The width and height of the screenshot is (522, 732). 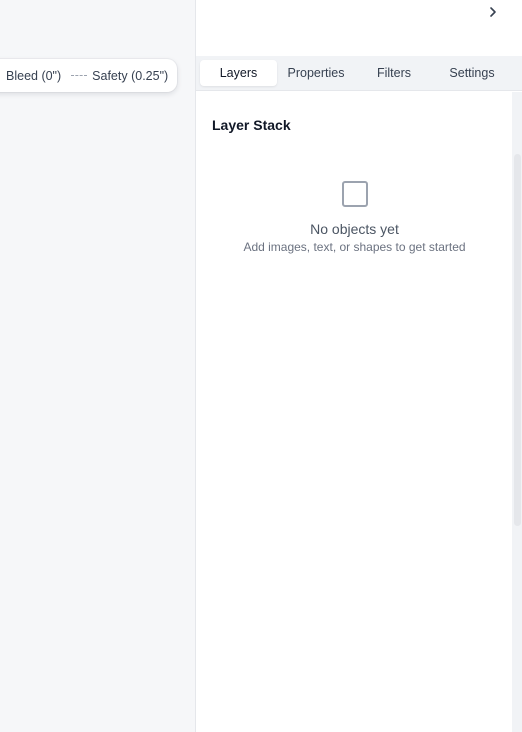 I want to click on panel-tabs: Layers Properties Filters Settings, so click(x=359, y=73).